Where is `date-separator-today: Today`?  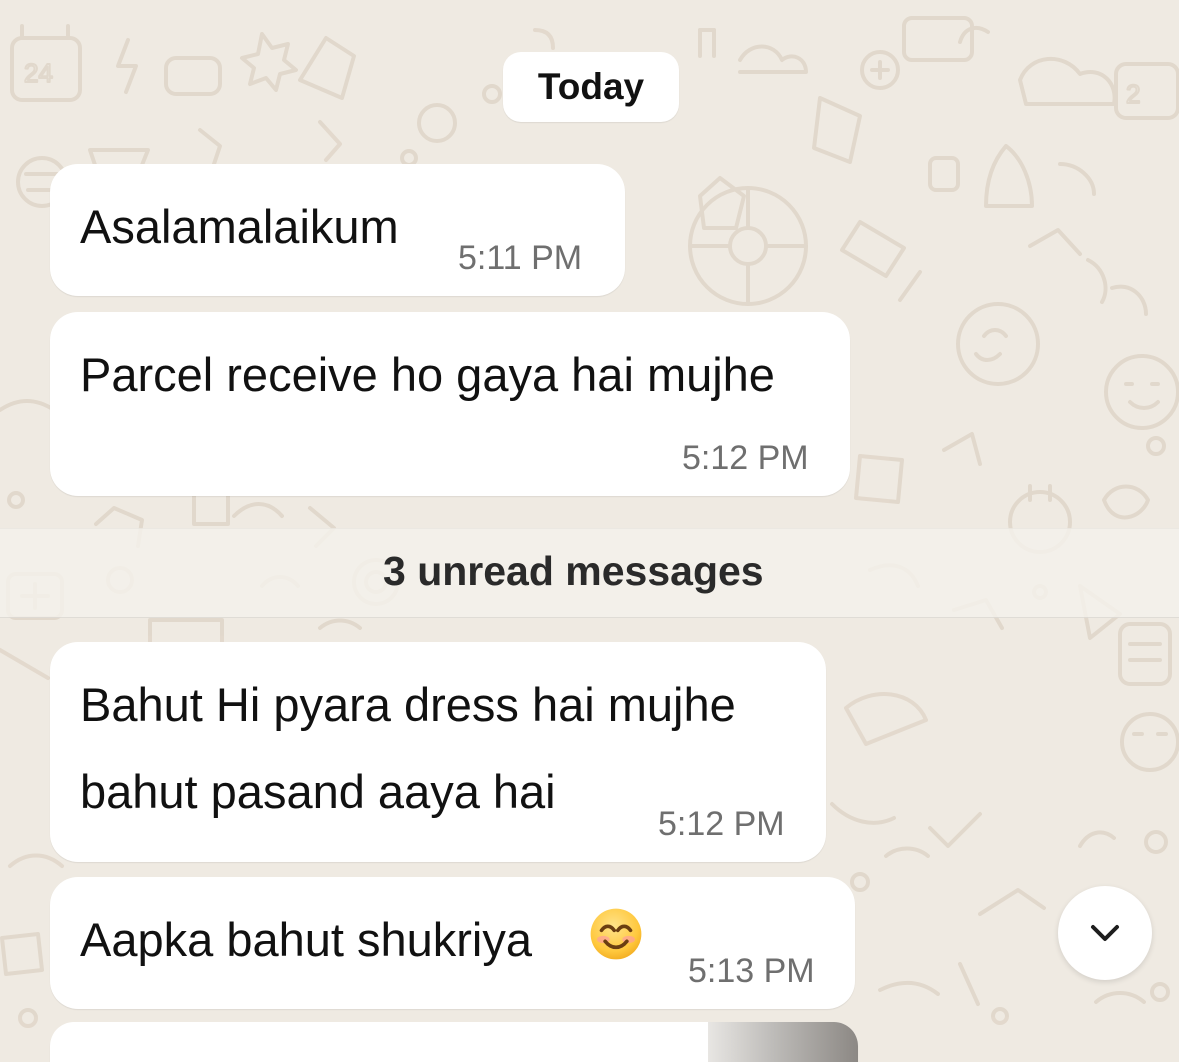
date-separator-today: Today is located at coordinates (591, 87).